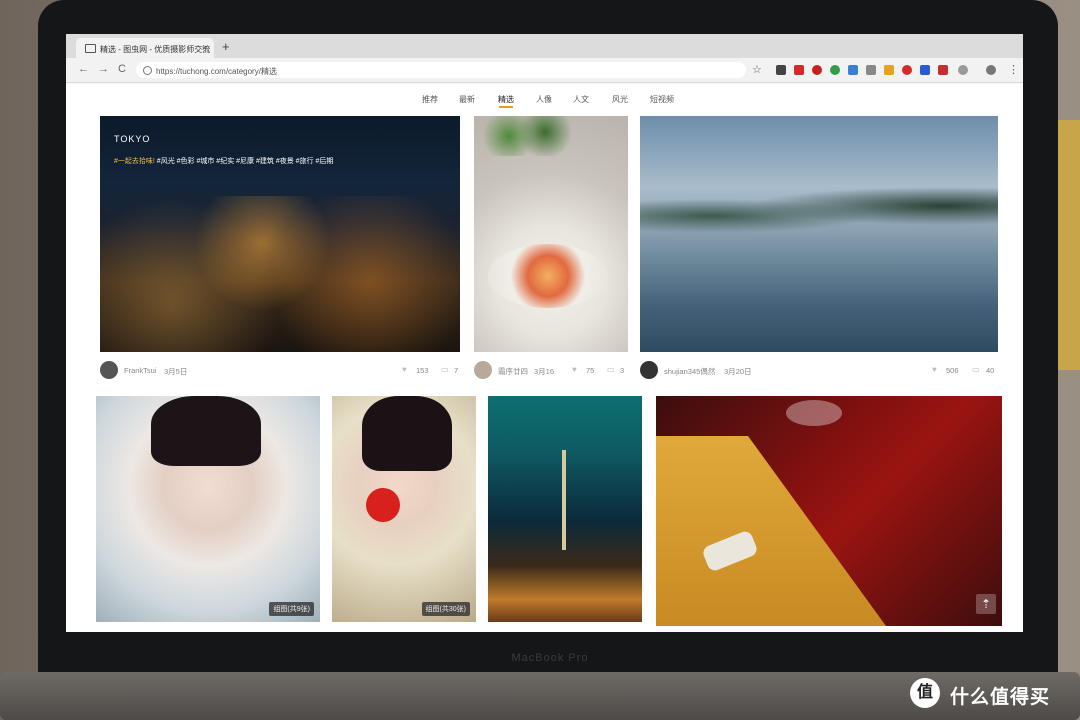 The width and height of the screenshot is (1080, 720). Describe the element at coordinates (83, 69) in the screenshot. I see `back-button: ←` at that location.